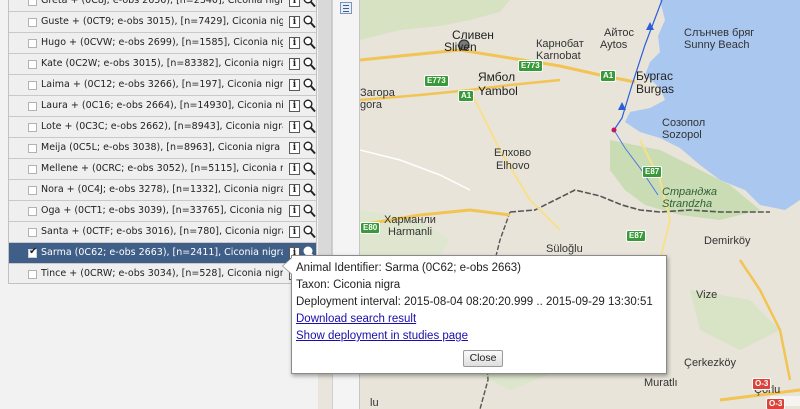 This screenshot has width=800, height=409. I want to click on map-label: Çerkezköy, so click(710, 363).